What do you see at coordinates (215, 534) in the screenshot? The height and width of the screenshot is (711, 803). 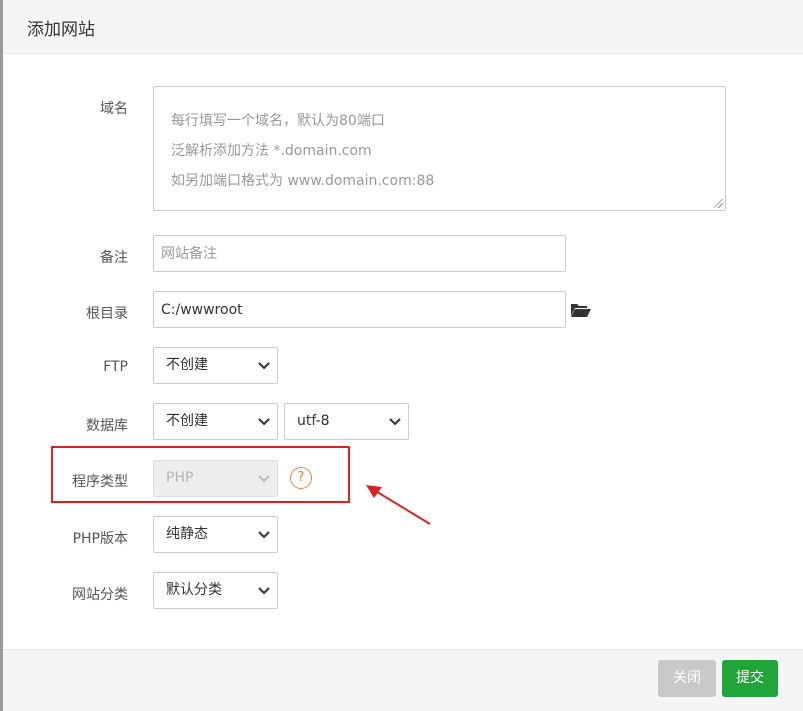 I see `php-version-select: 纯静态` at bounding box center [215, 534].